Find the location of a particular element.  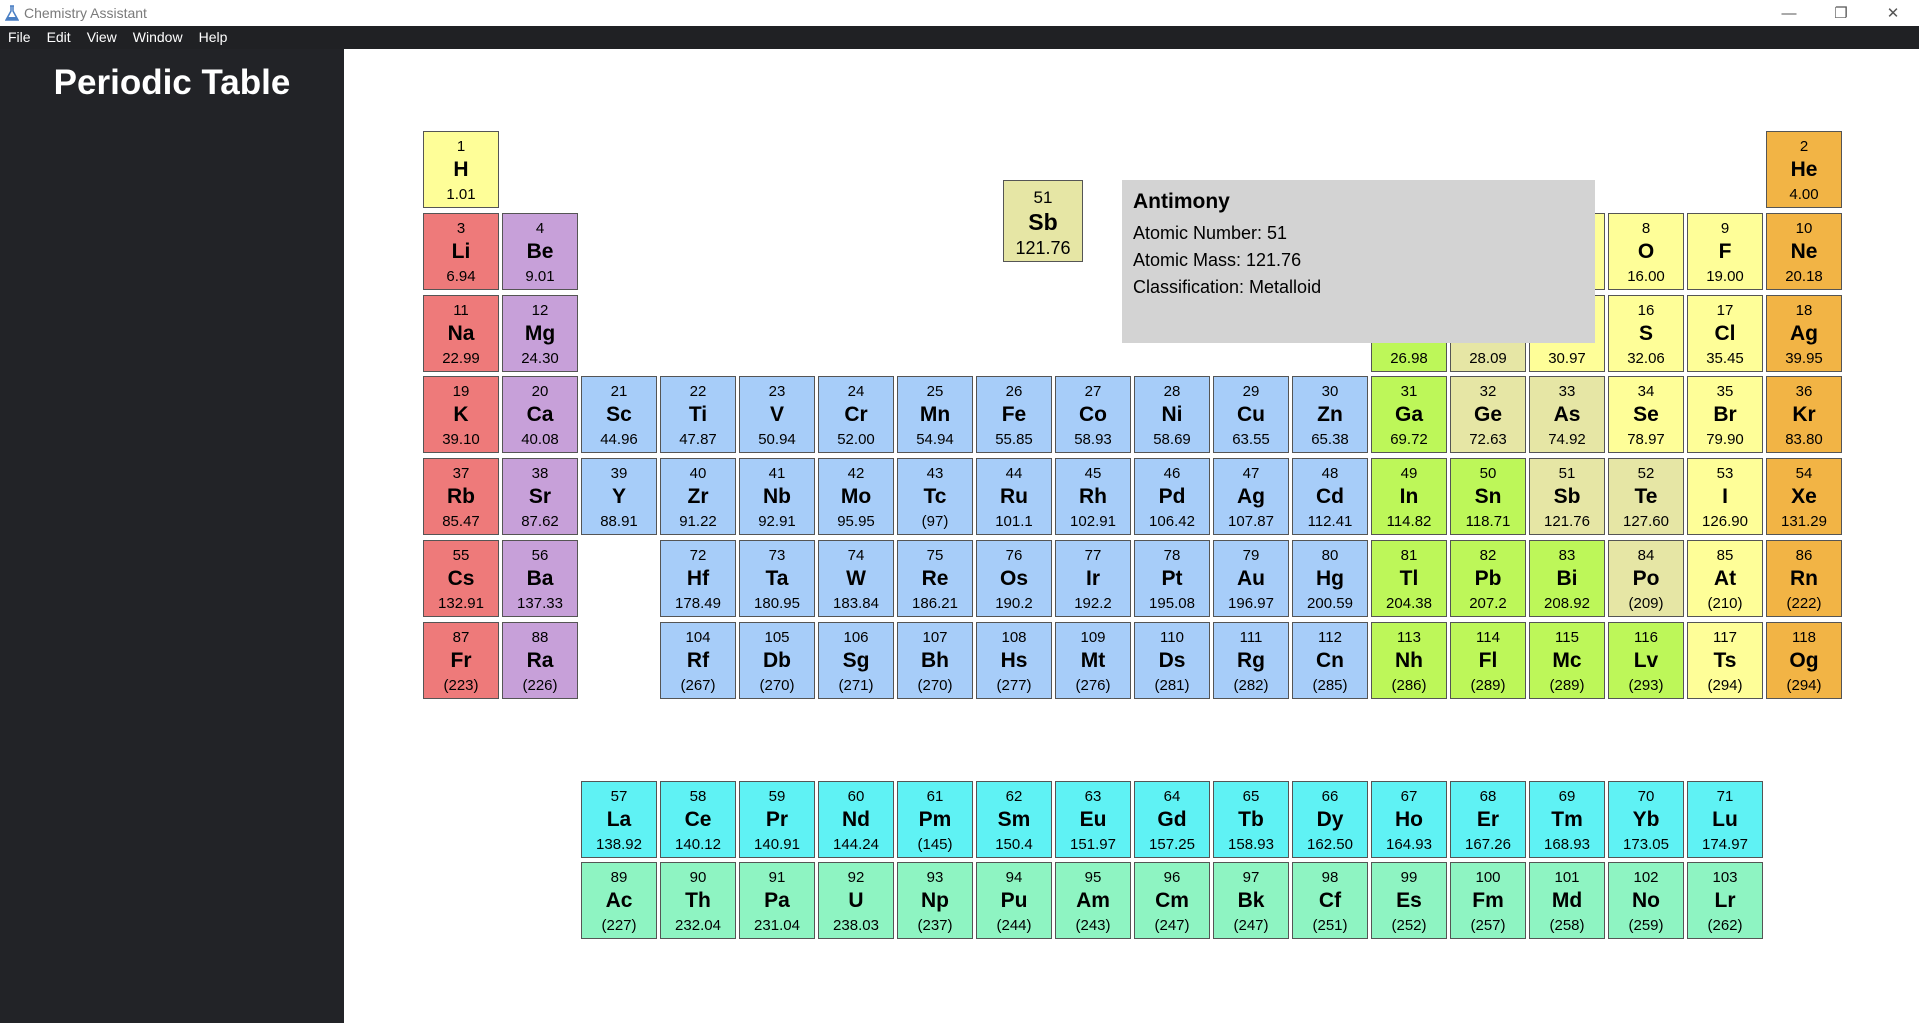

element-cell-cn: 112 Cn (285) is located at coordinates (1330, 660).